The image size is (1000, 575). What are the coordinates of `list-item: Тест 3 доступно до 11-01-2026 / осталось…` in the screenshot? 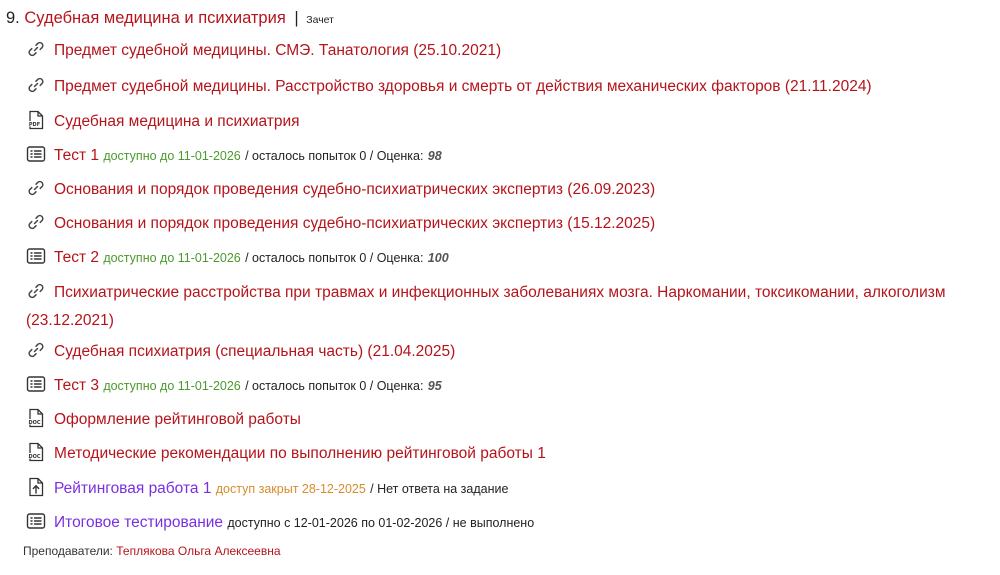 It's located at (509, 386).